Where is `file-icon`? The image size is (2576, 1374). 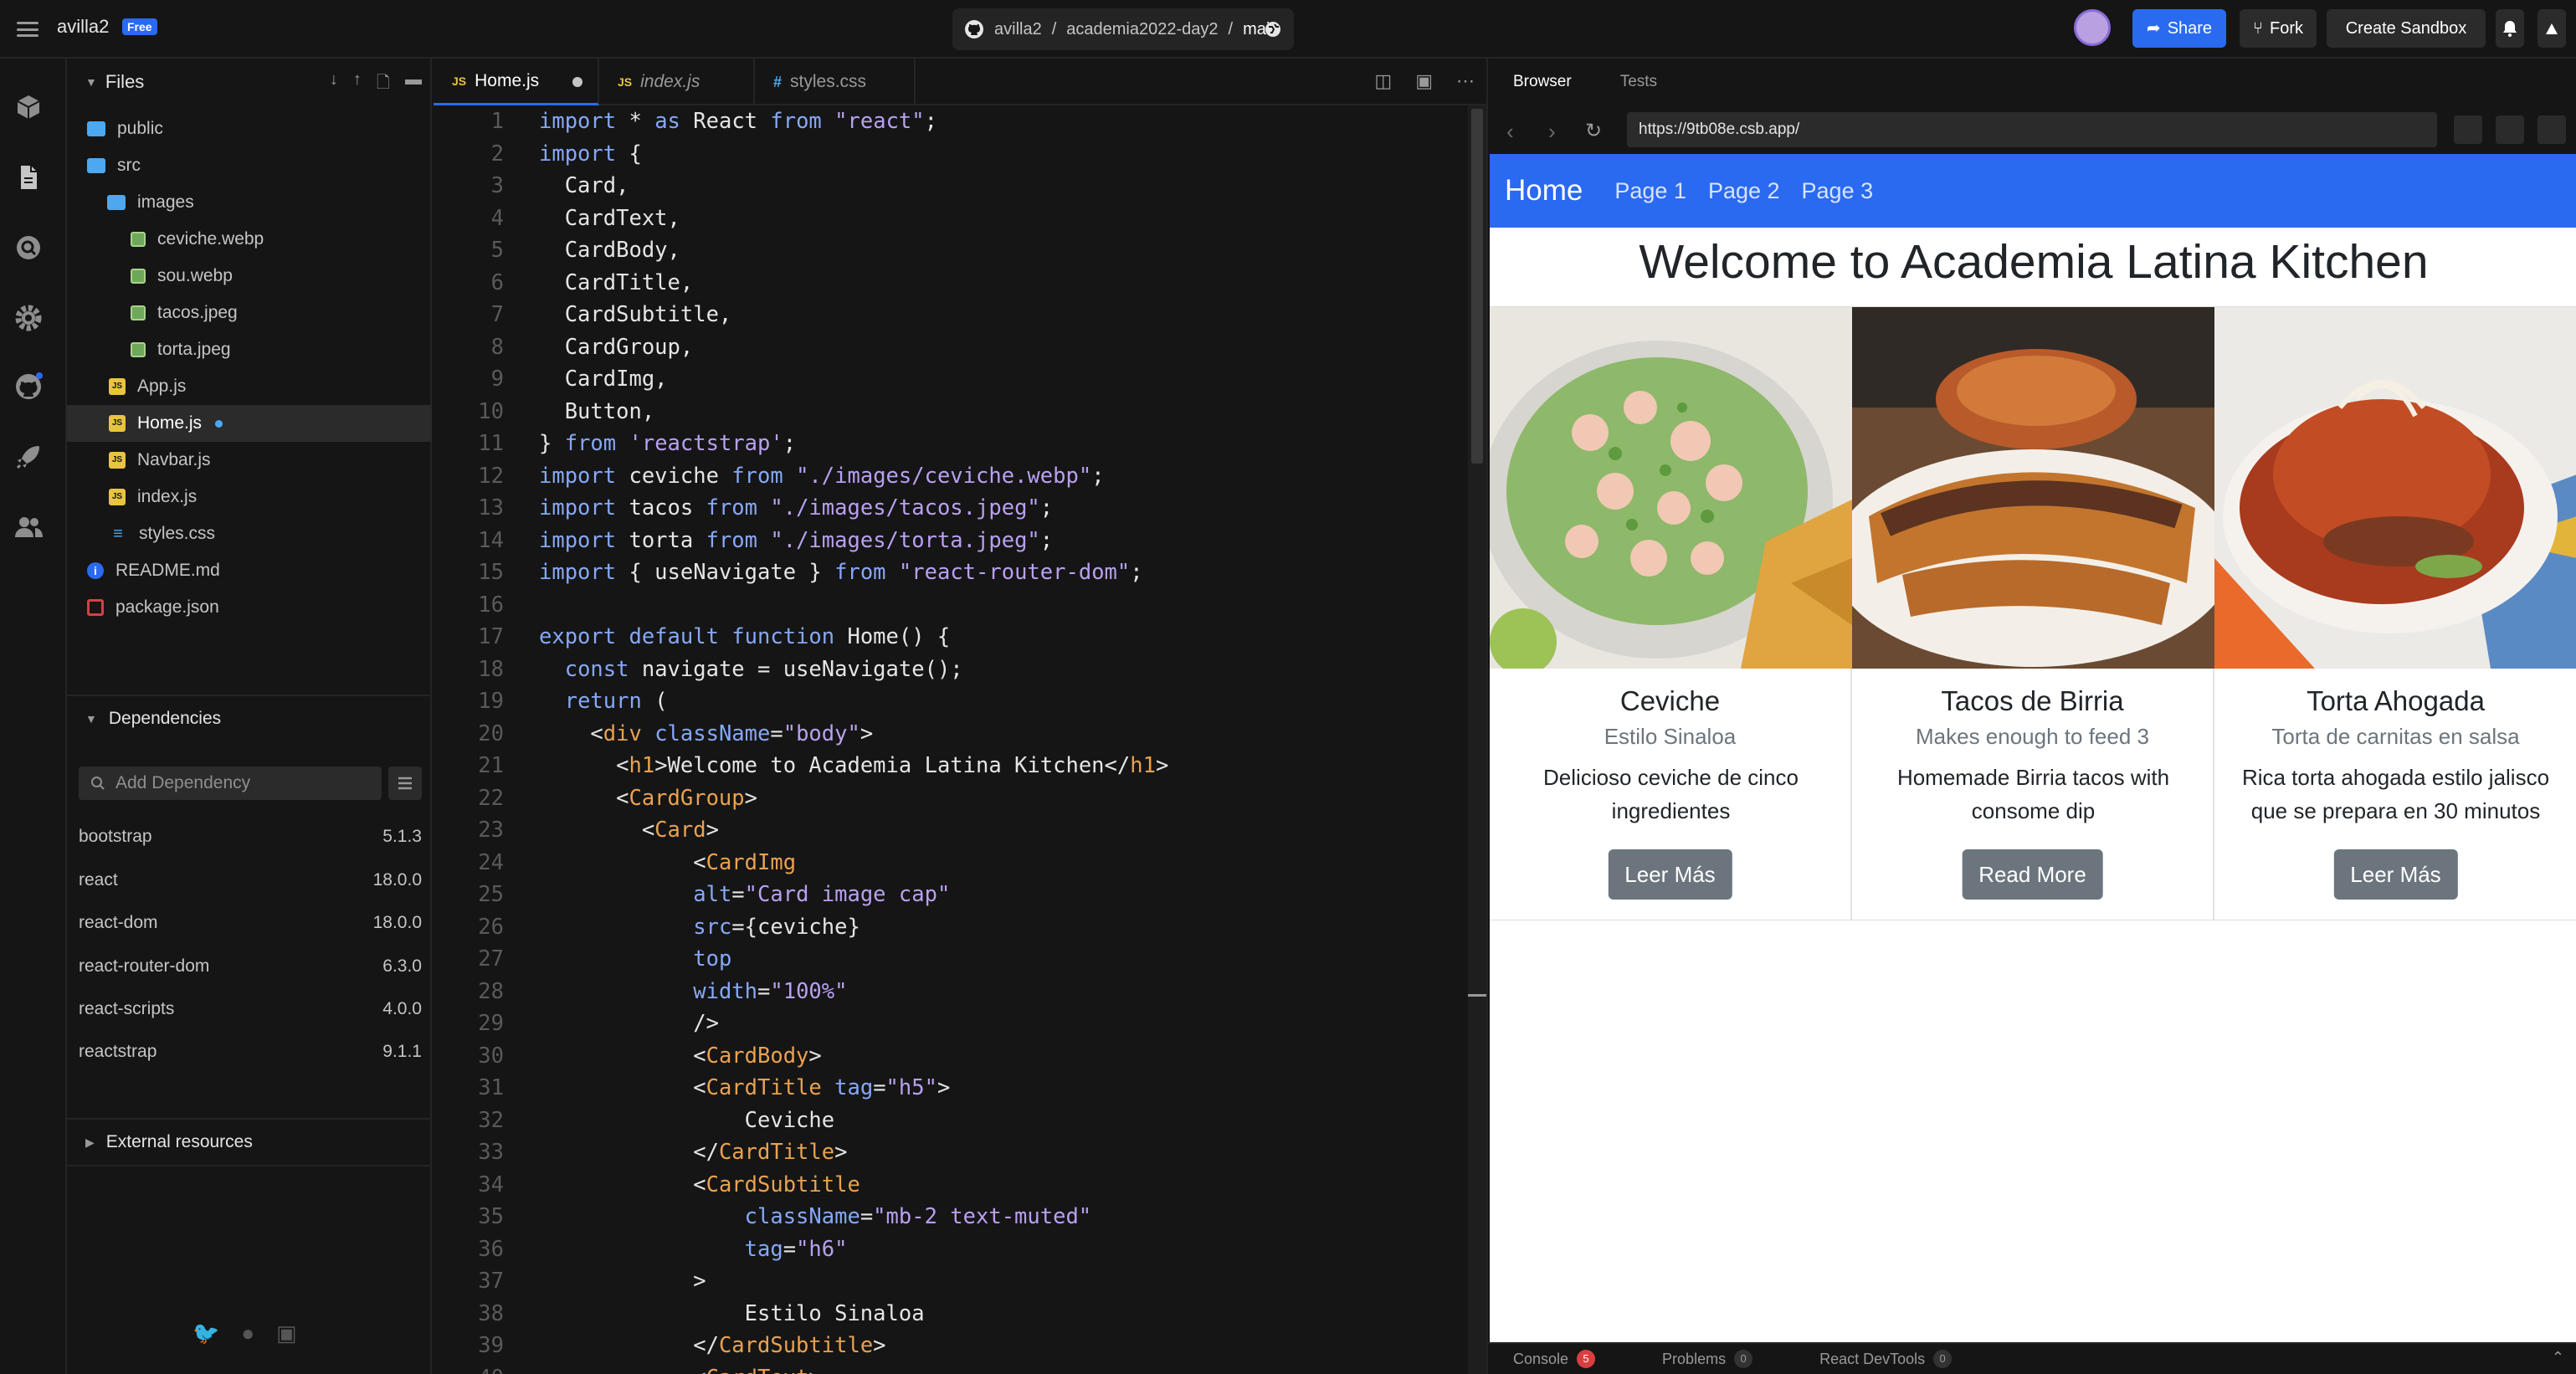 file-icon is located at coordinates (28, 177).